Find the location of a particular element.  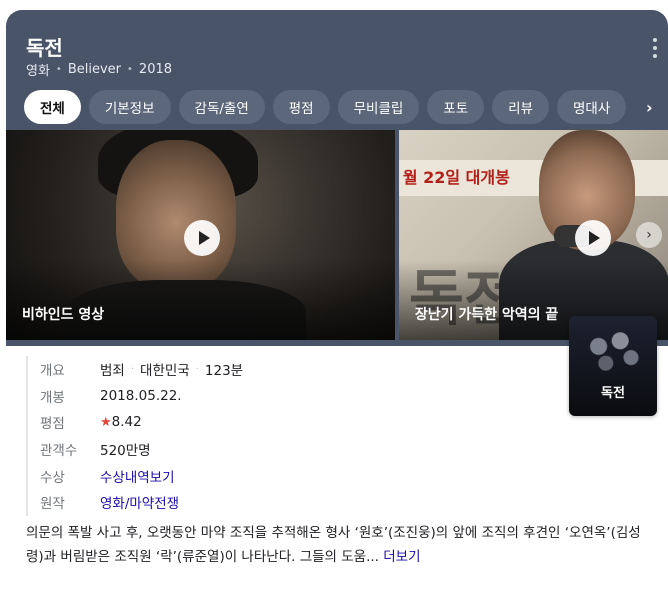

source-link: 영화/마약전쟁 is located at coordinates (139, 502).